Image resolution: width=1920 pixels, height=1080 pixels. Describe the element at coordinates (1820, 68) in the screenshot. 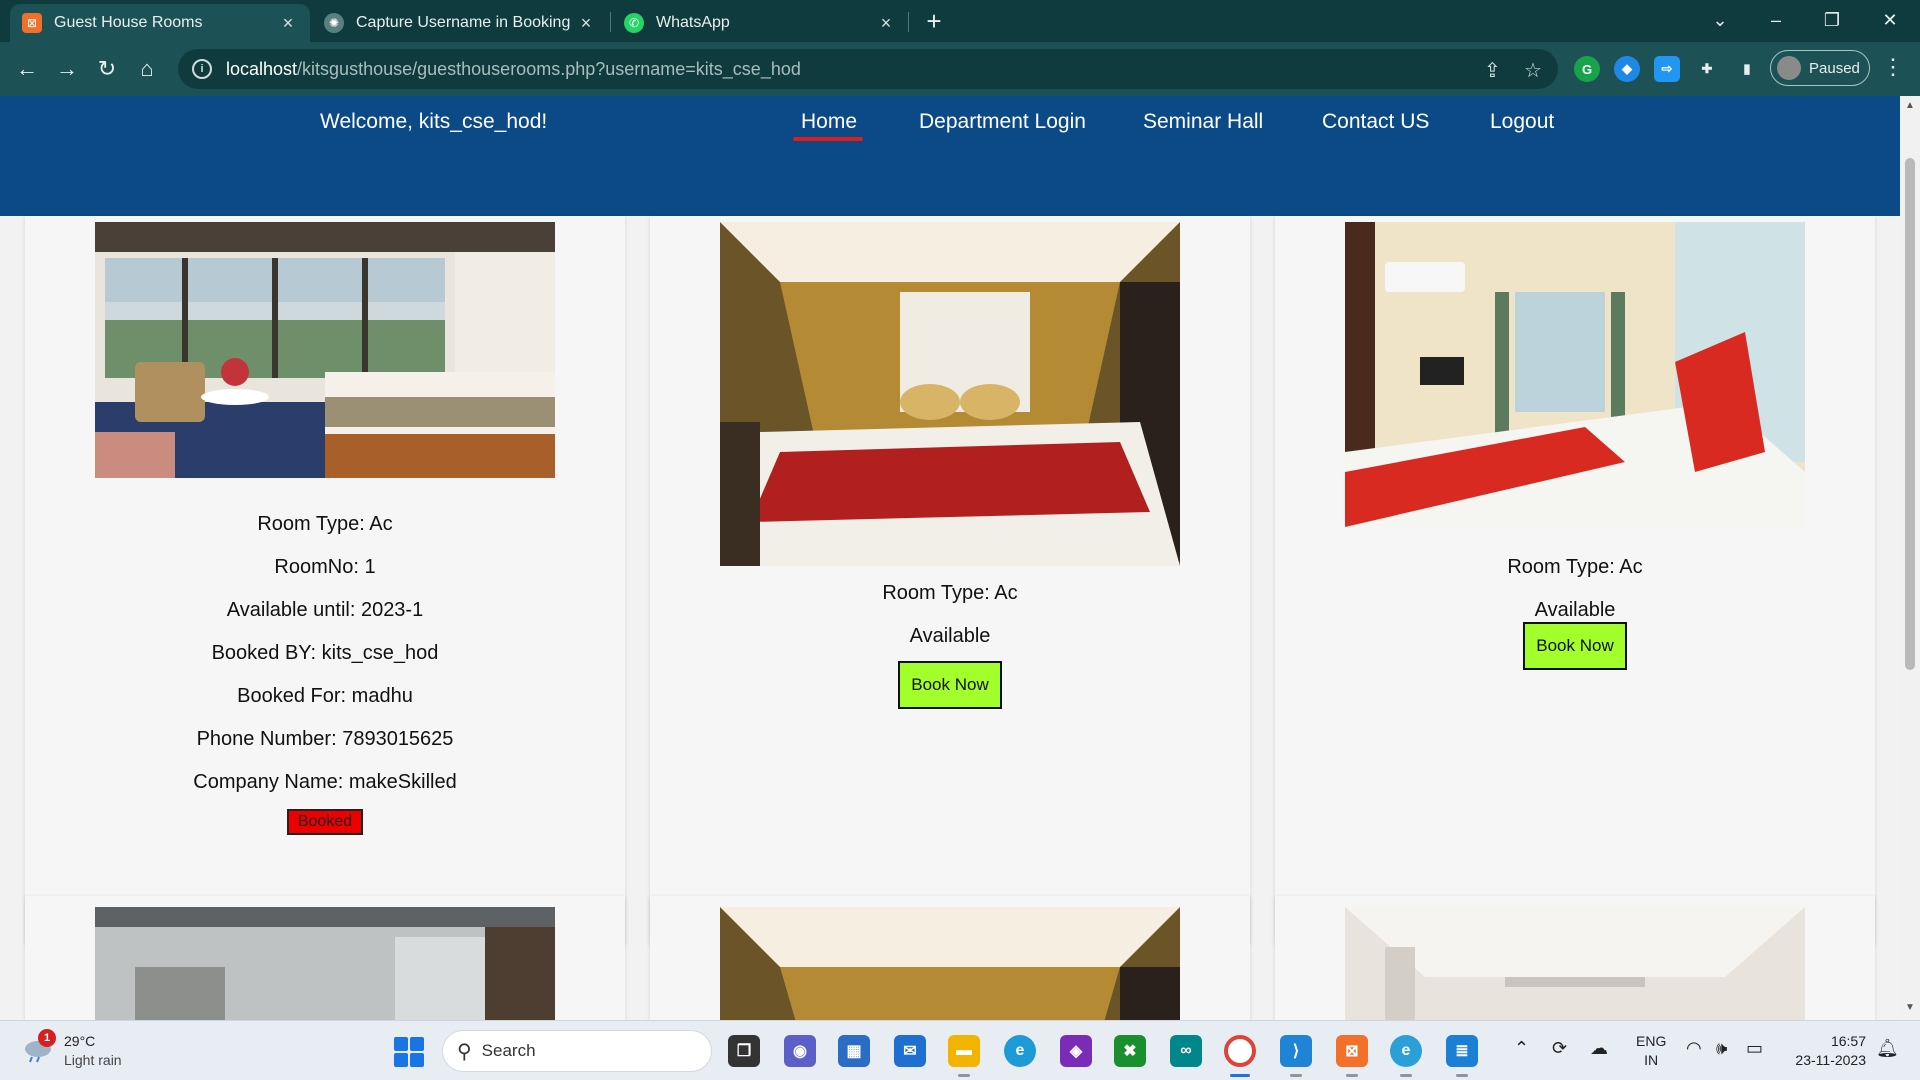

I see `profile-button: Paused` at that location.